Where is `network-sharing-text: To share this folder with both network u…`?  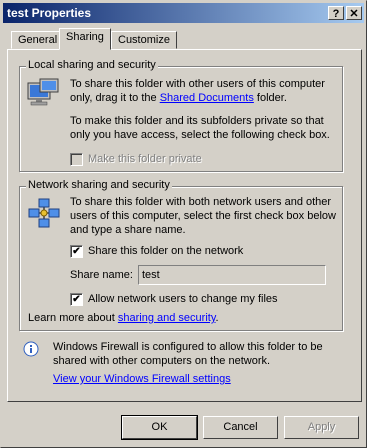
network-sharing-text: To share this folder with both network u… is located at coordinates (203, 216).